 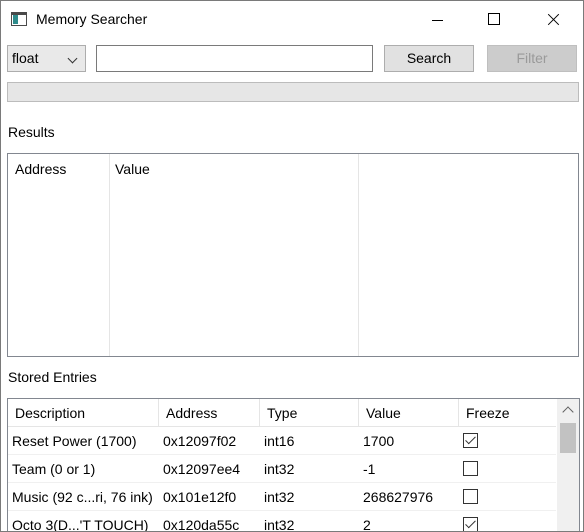 What do you see at coordinates (367, 524) in the screenshot?
I see `cell-value: 2` at bounding box center [367, 524].